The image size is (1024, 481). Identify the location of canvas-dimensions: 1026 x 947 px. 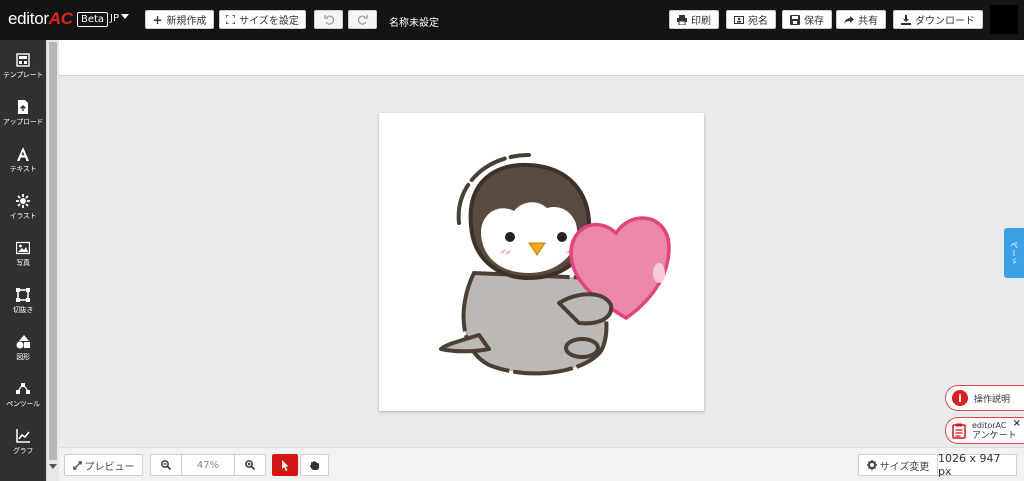
(977, 465).